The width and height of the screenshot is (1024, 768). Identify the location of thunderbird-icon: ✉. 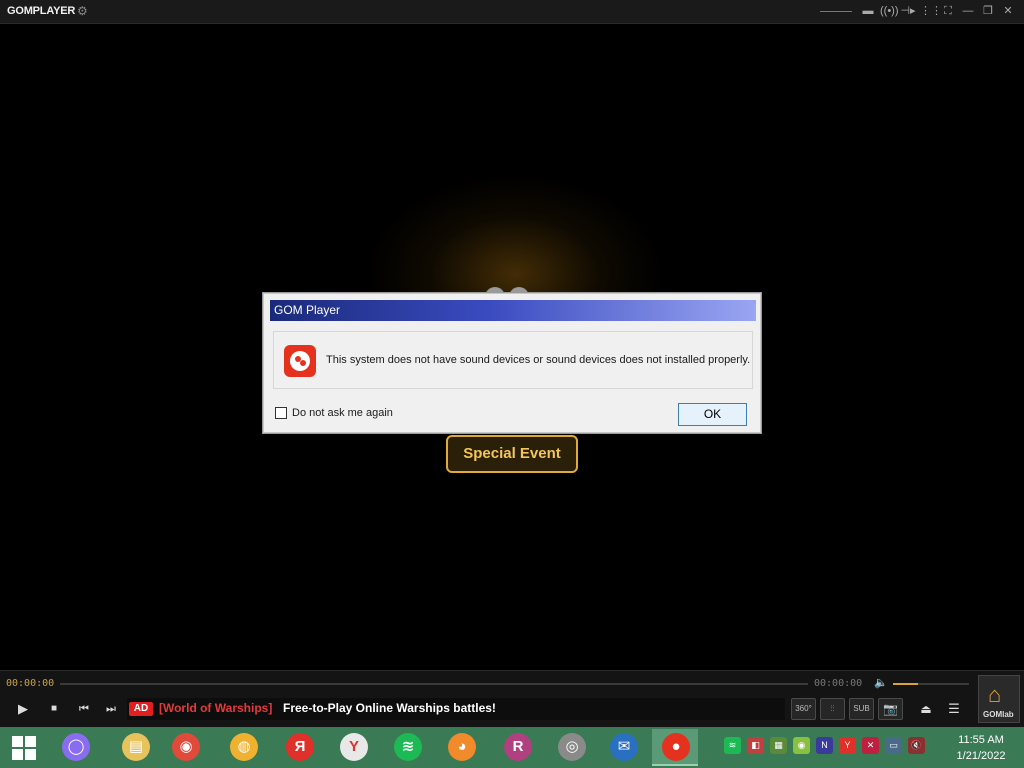
(624, 747).